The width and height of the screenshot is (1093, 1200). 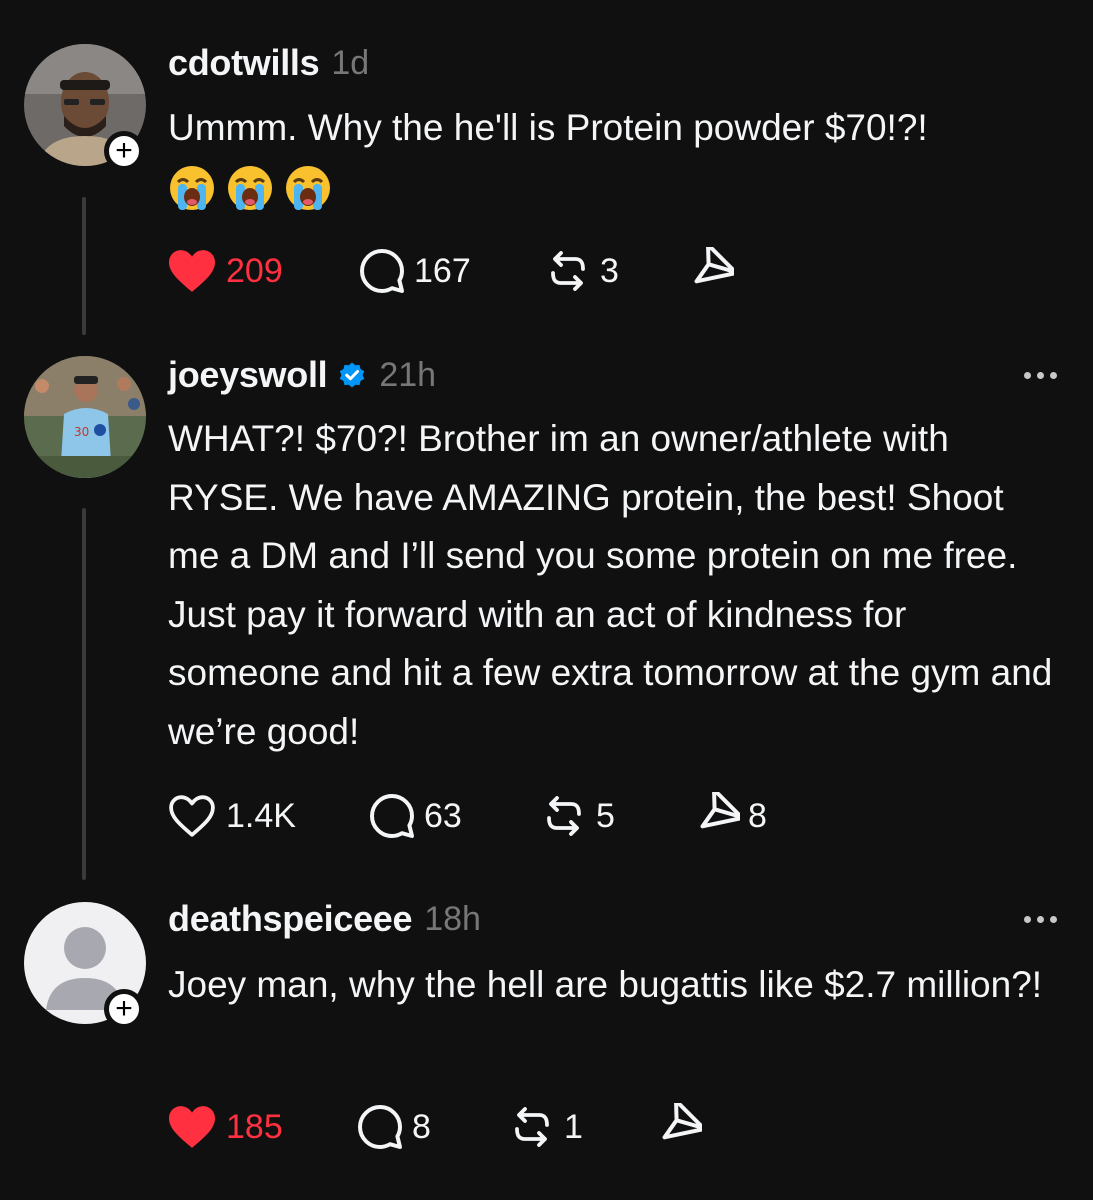 I want to click on like-count: 1.4K, so click(x=261, y=815).